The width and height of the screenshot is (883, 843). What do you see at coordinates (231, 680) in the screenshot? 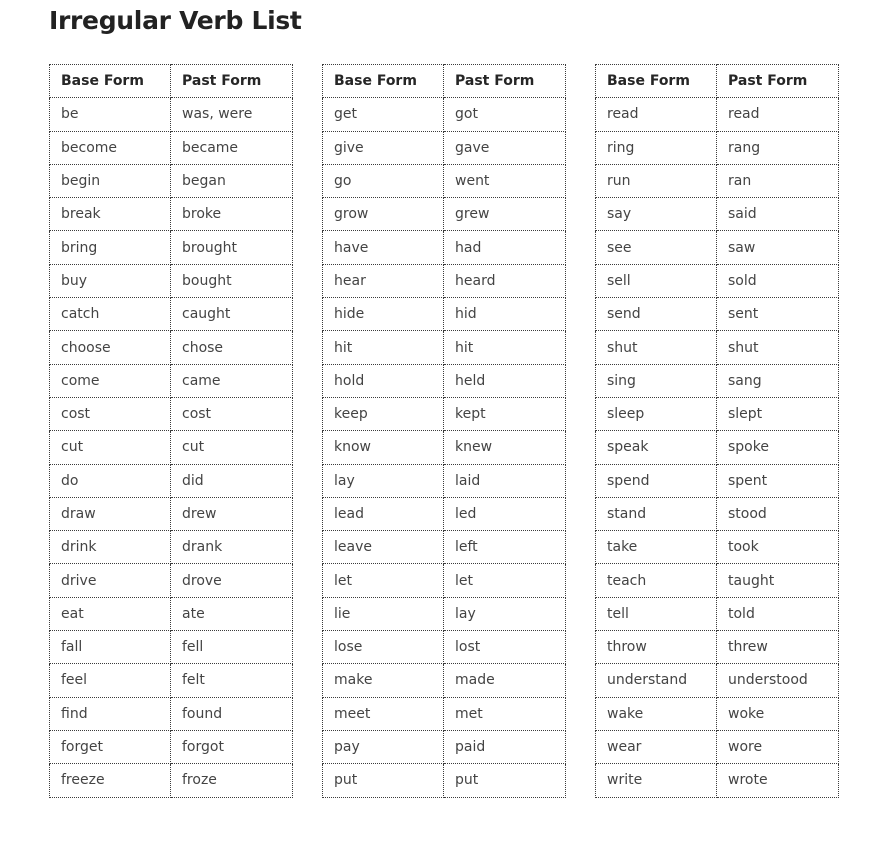
I see `past-form-cell: felt` at bounding box center [231, 680].